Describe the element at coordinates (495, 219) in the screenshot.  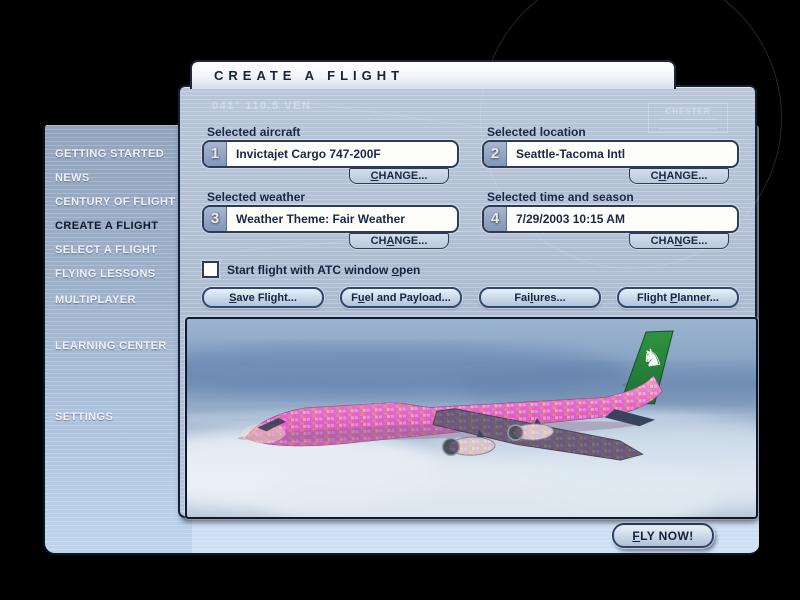
I see `step-4-badge: 4` at that location.